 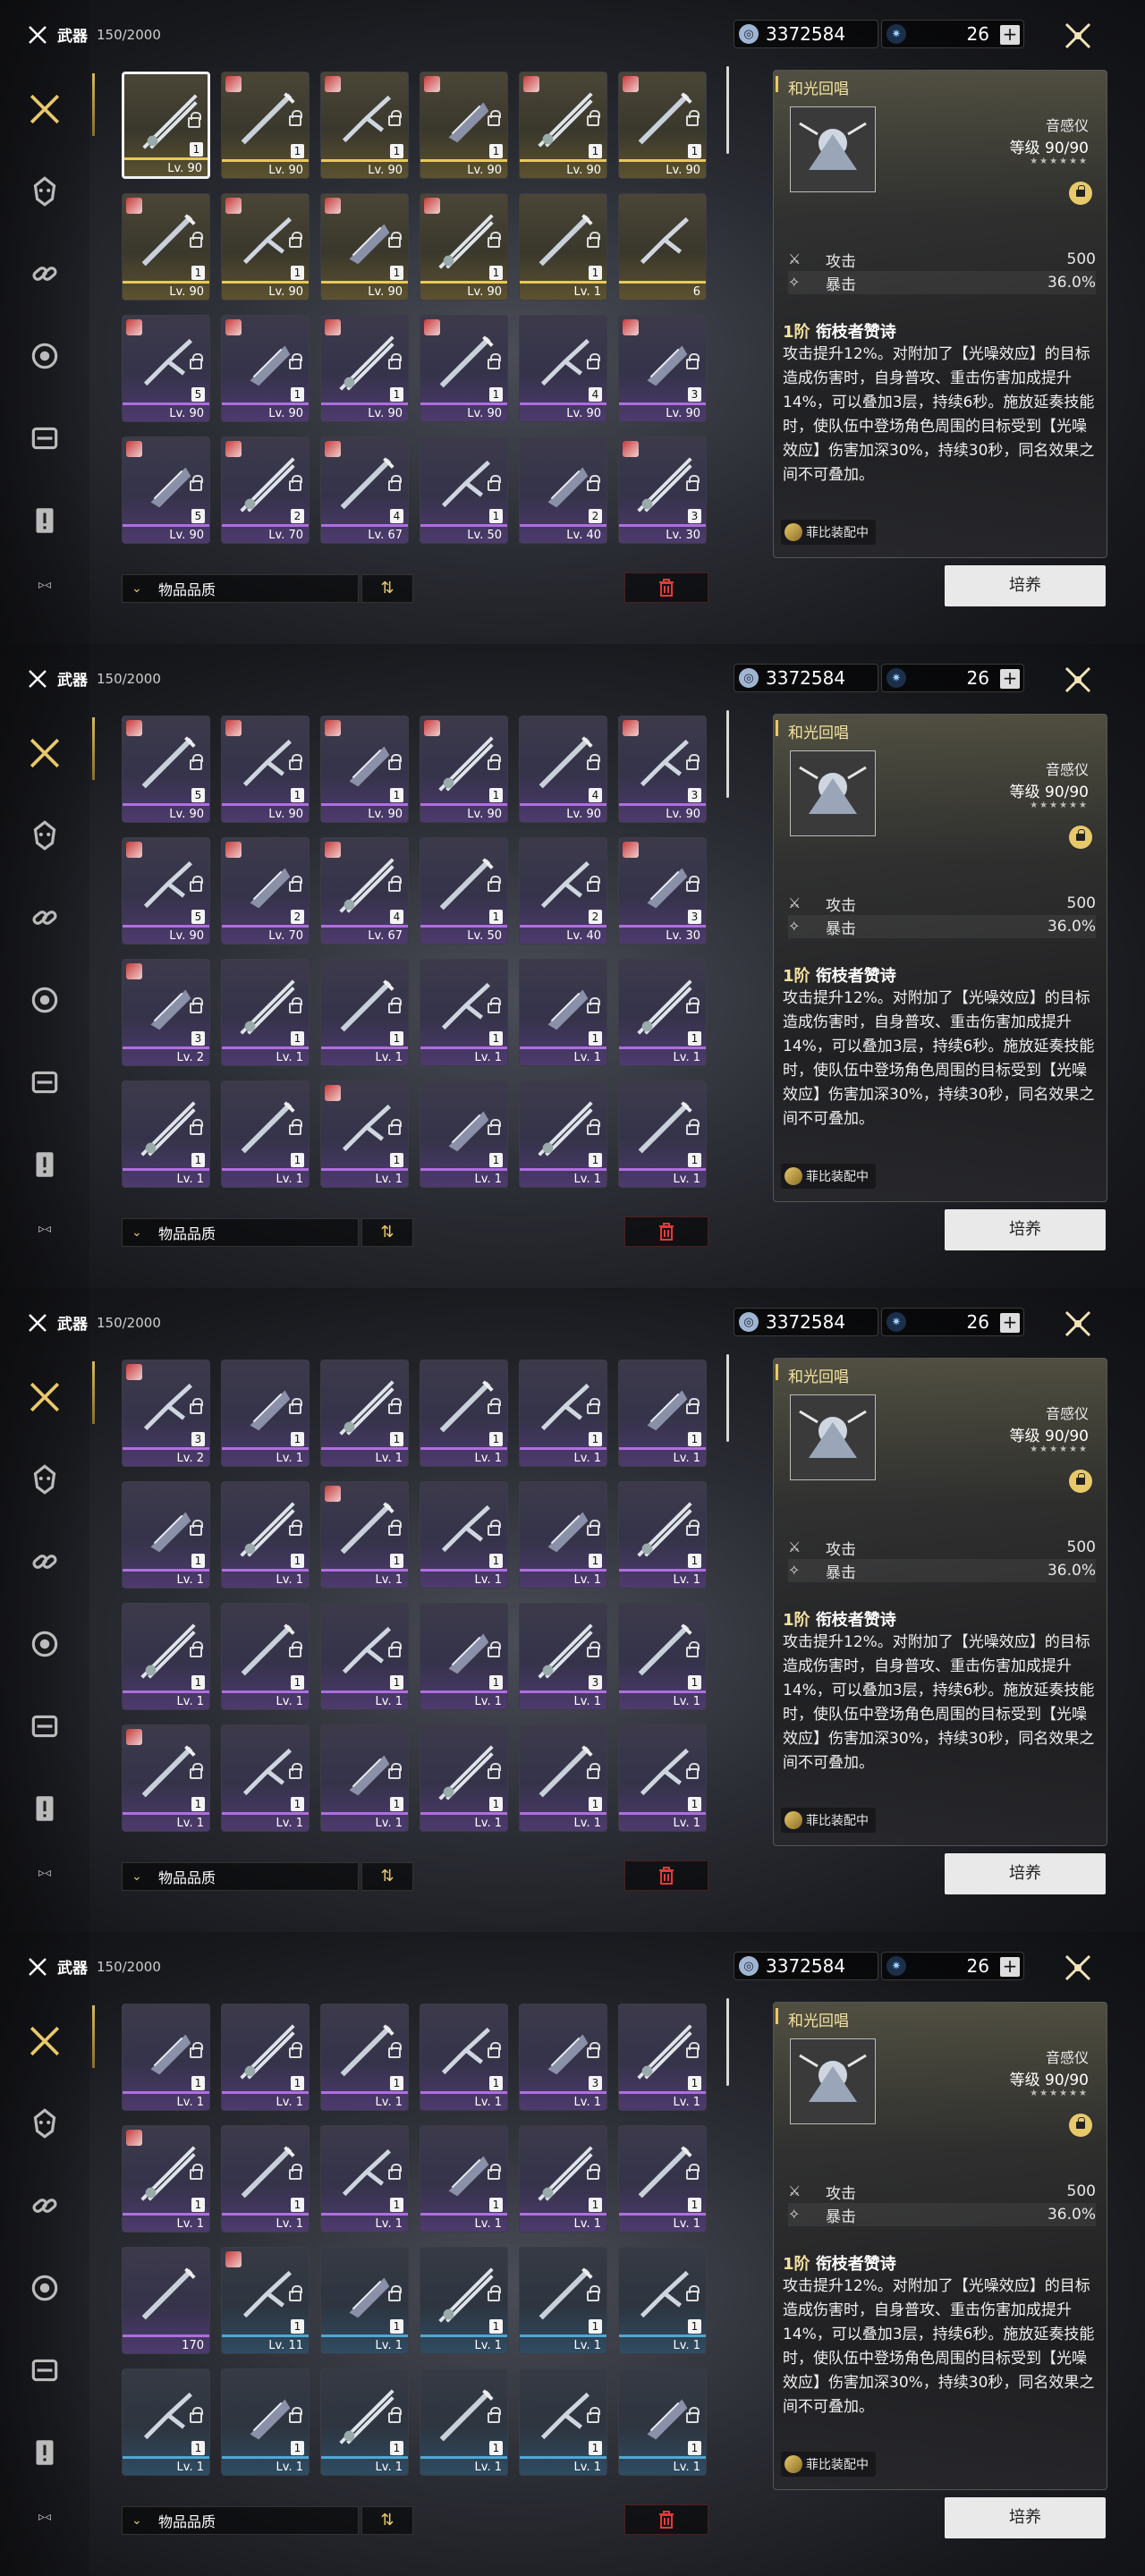 What do you see at coordinates (662, 769) in the screenshot?
I see `weapon-tile: 3 Lv. 90` at bounding box center [662, 769].